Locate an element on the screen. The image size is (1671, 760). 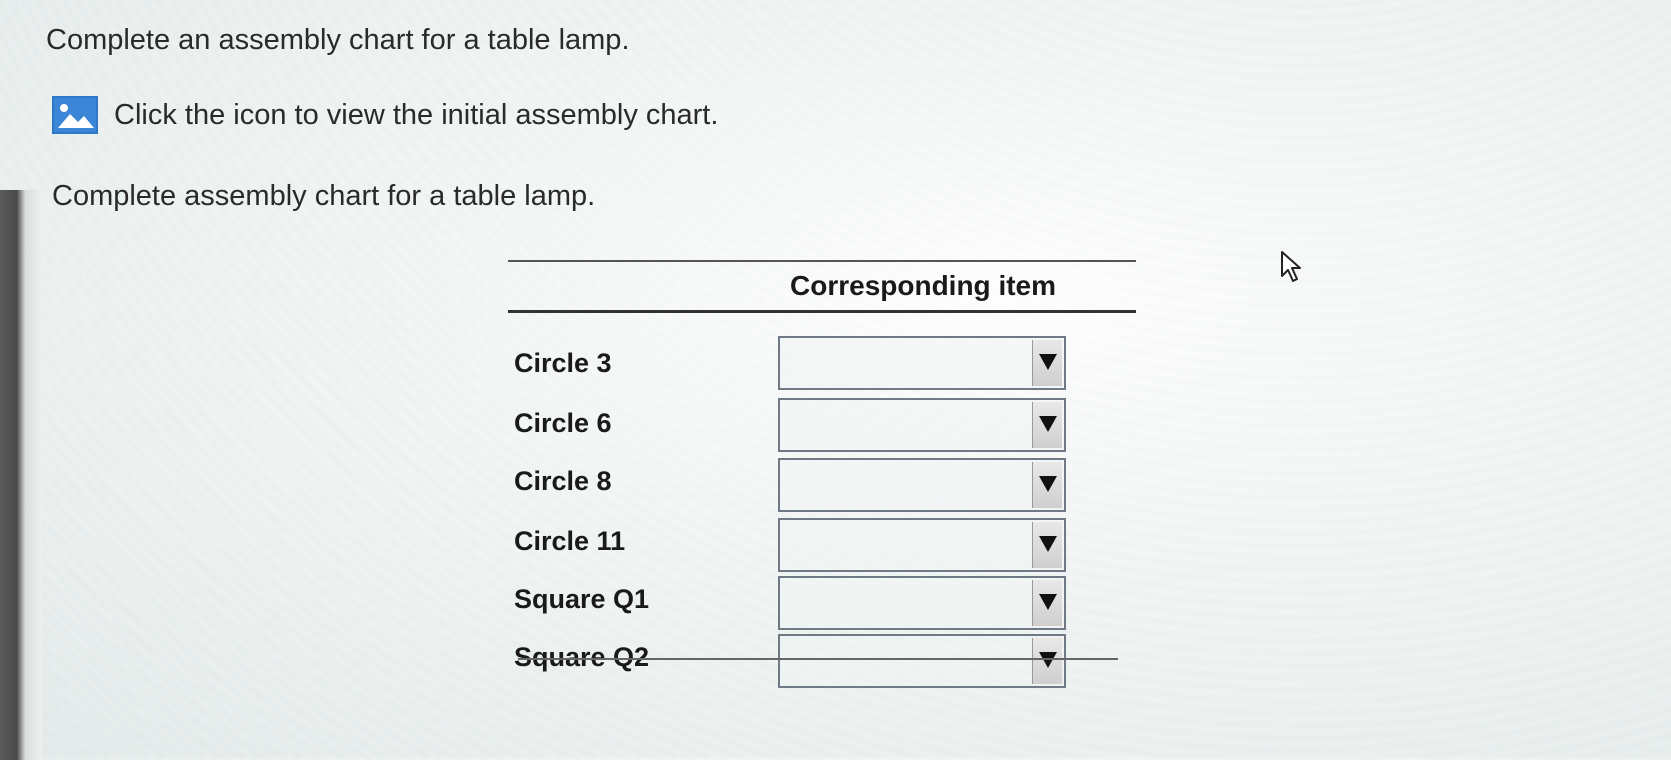
table-row: Circle 8 is located at coordinates (822, 465).